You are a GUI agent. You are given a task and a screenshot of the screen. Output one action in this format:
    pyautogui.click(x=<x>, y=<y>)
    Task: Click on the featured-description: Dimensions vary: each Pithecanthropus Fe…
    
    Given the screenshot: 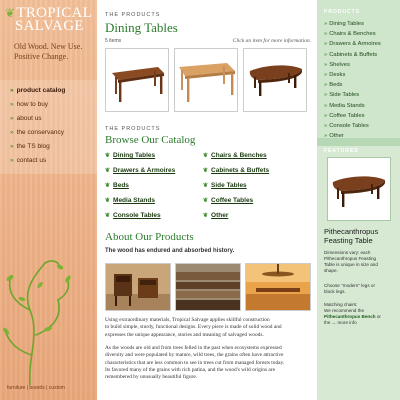 What is the action you would take?
    pyautogui.click(x=361, y=262)
    